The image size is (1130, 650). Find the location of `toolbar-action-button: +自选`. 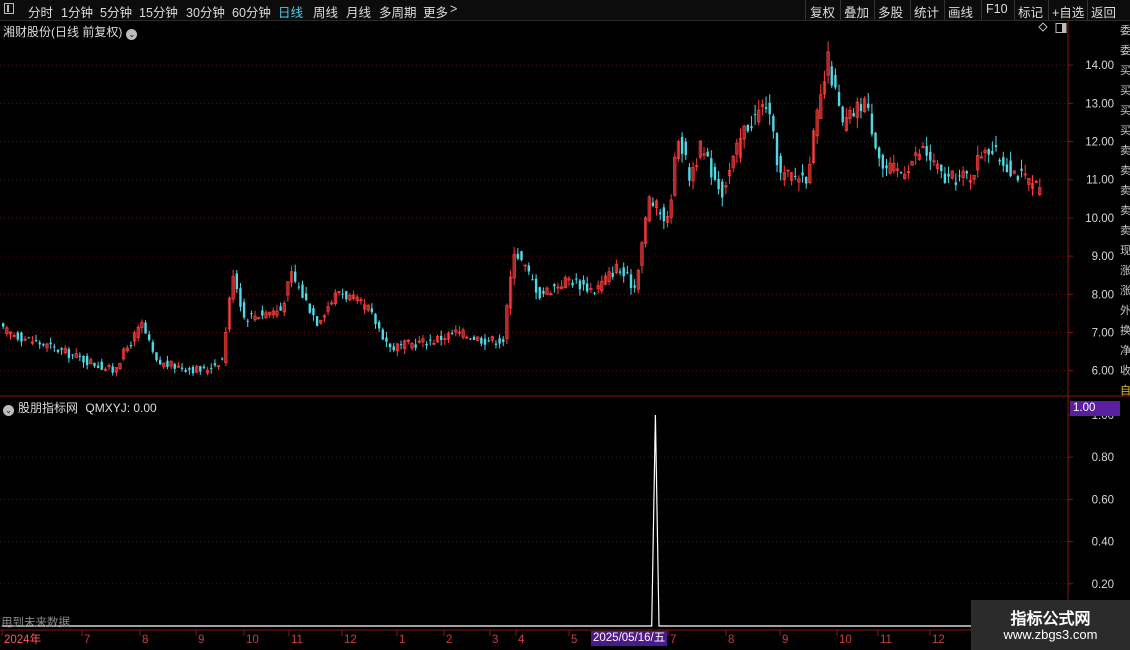

toolbar-action-button: +自选 is located at coordinates (1068, 11).